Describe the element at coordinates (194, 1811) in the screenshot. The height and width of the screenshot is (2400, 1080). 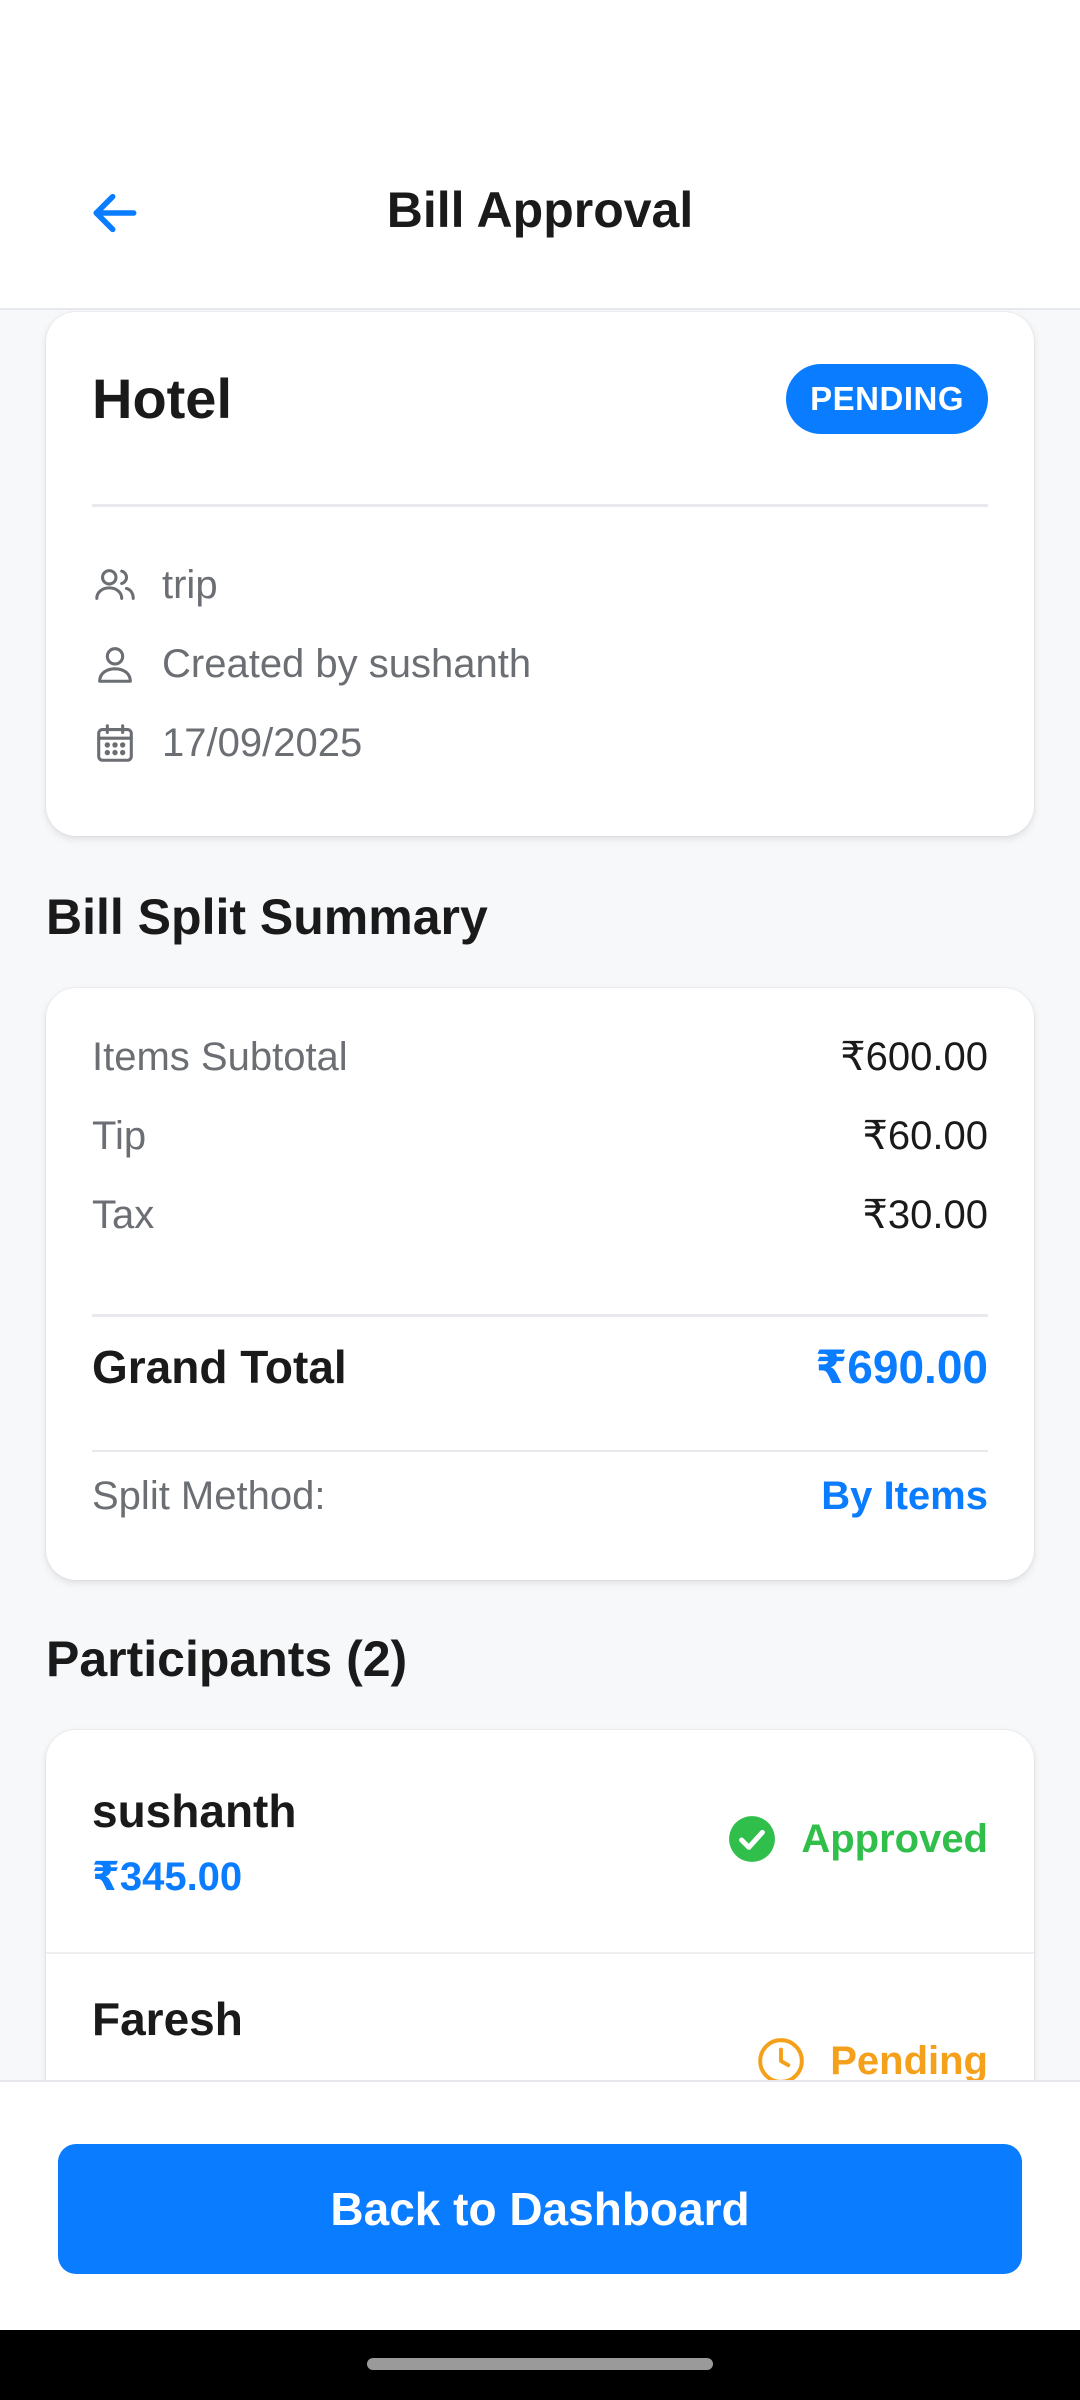
I see `participant-name: sushanth` at that location.